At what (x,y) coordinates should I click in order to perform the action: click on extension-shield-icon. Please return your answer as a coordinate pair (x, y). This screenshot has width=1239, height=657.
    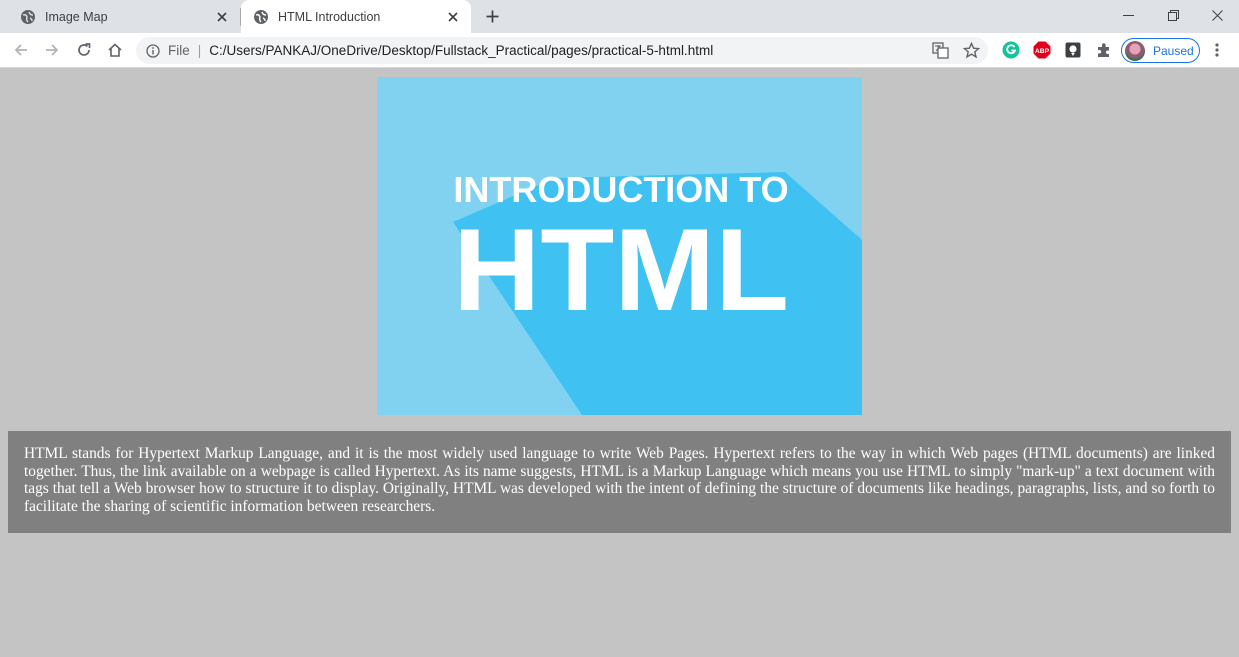
    Looking at the image, I should click on (1073, 50).